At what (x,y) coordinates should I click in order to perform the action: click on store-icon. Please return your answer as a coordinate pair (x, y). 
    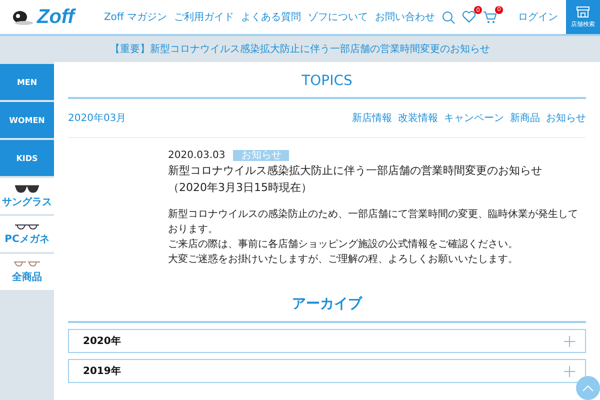
    Looking at the image, I should click on (583, 12).